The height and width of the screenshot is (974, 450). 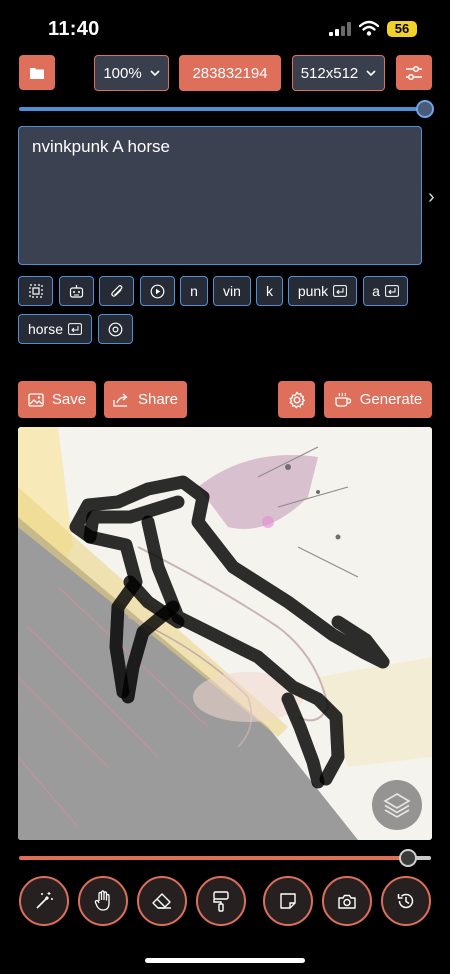 I want to click on token-chip-a: a, so click(x=385, y=291).